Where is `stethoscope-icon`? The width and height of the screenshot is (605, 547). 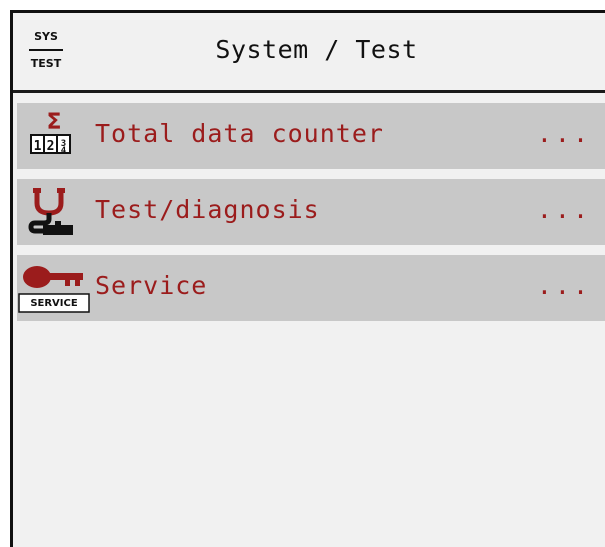 stethoscope-icon is located at coordinates (54, 212).